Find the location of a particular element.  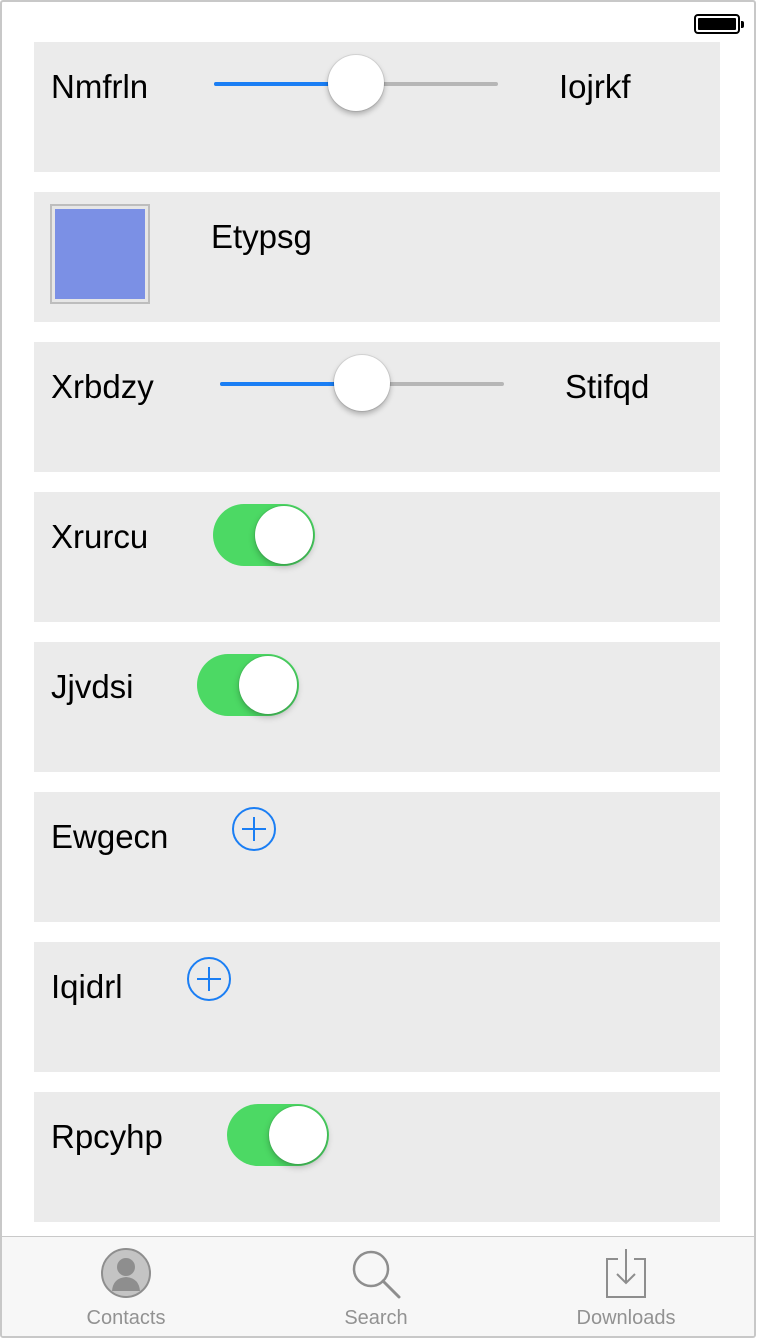

download-tray-icon is located at coordinates (626, 1273).